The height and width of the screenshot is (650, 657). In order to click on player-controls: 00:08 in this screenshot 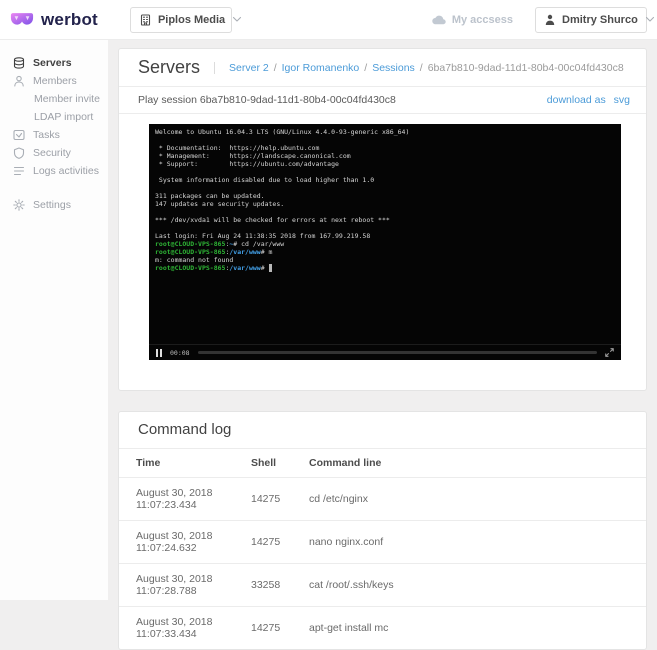, I will do `click(385, 352)`.